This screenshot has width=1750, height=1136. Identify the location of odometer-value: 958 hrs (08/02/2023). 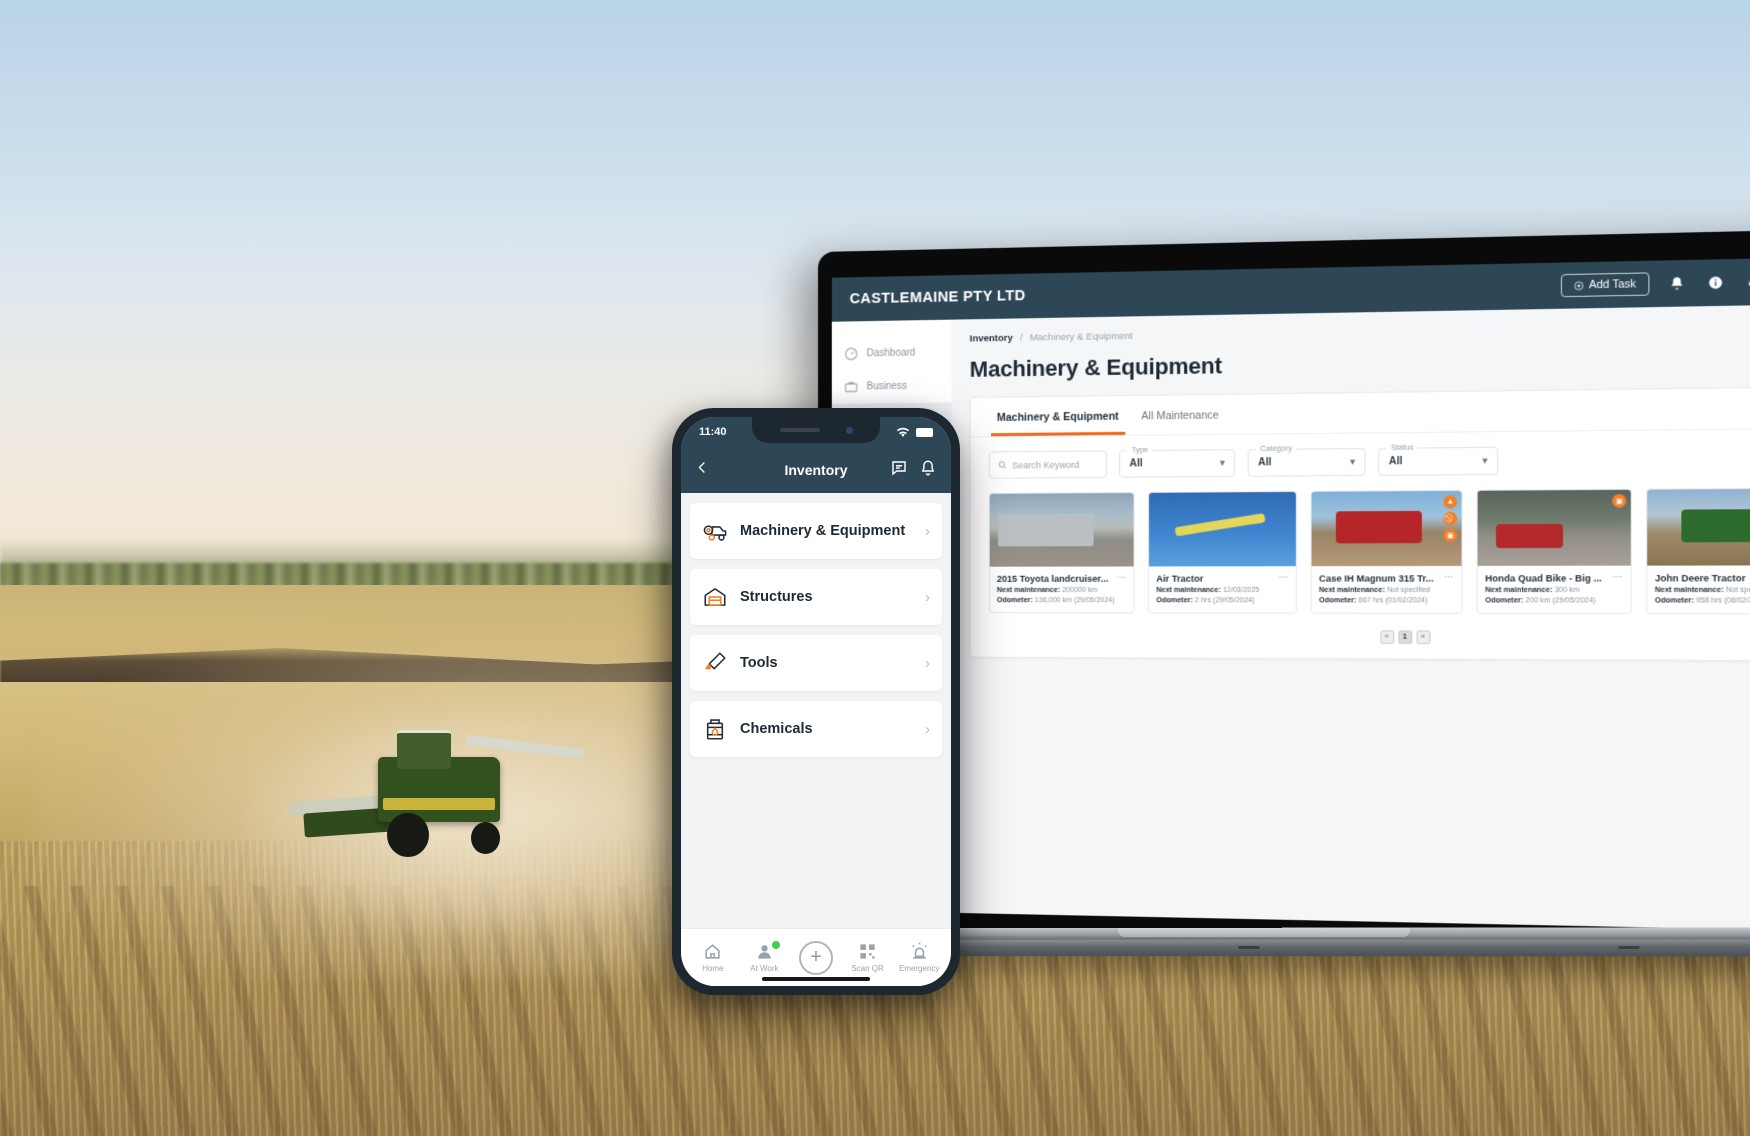
(1723, 601).